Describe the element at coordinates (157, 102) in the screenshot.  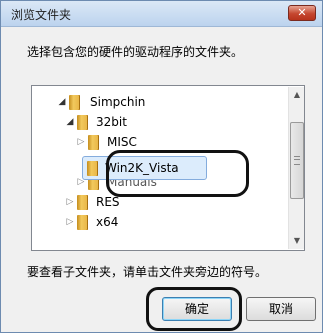
I see `tree-item-simpchin: ◢ Simpchin` at that location.